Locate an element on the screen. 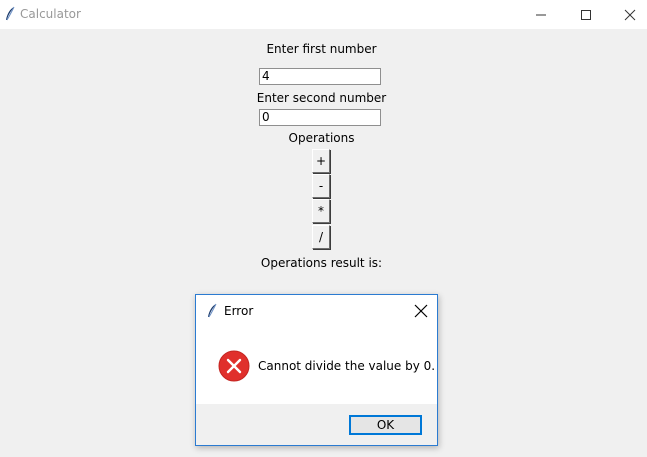 Image resolution: width=647 pixels, height=457 pixels. dialog-title: Error is located at coordinates (239, 311).